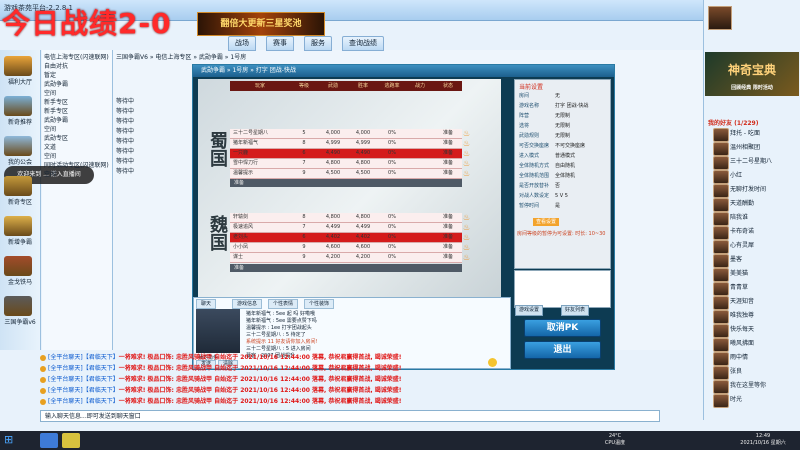 Image resolution: width=800 pixels, height=450 pixels. I want to click on tab-game-settings: 游戏设置, so click(529, 310).